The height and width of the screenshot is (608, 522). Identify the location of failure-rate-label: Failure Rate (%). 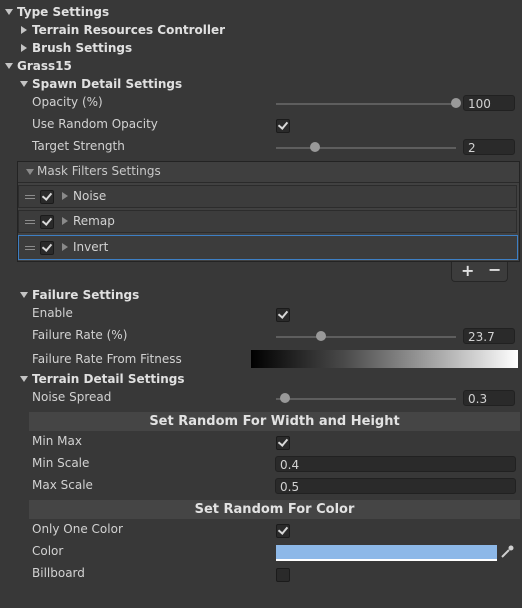
(80, 335).